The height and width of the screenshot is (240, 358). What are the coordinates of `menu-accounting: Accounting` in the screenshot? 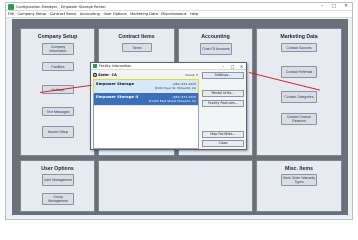 It's located at (90, 14).